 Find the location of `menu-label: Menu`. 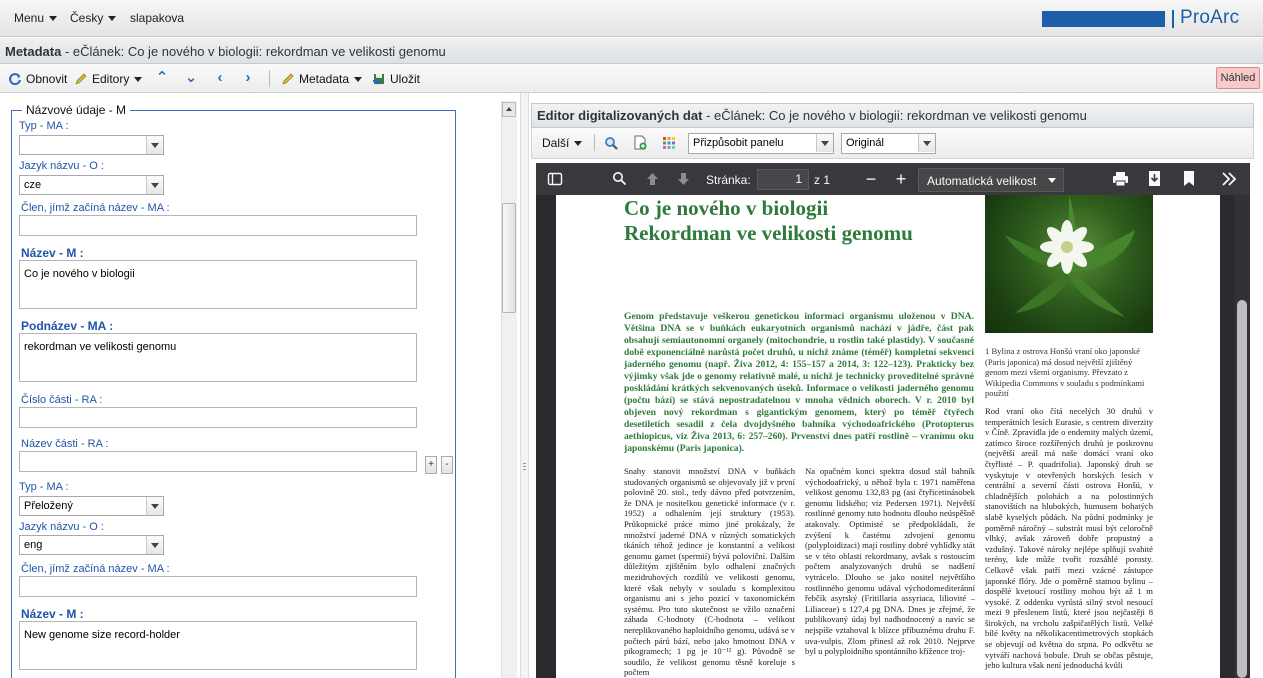

menu-label: Menu is located at coordinates (29, 18).